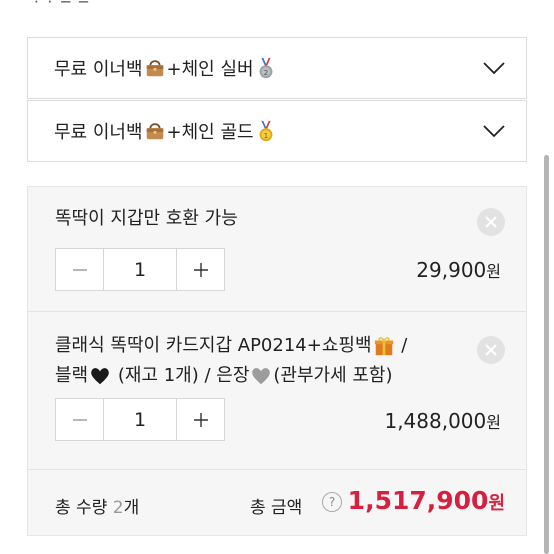 This screenshot has height=554, width=554. What do you see at coordinates (100, 376) in the screenshot?
I see `black-heart-icon` at bounding box center [100, 376].